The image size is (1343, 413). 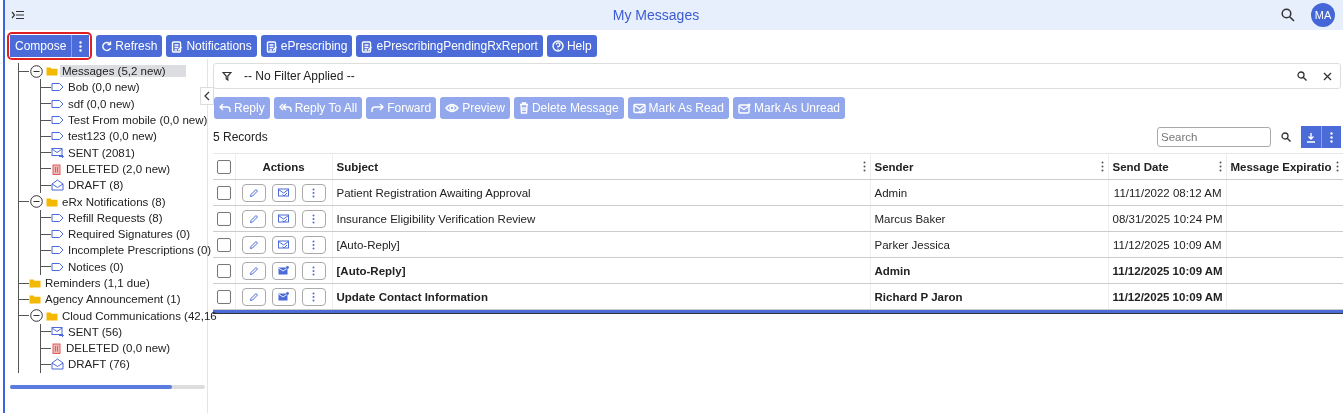 I want to click on tree-item: Bob (0,0 new), so click(x=104, y=87).